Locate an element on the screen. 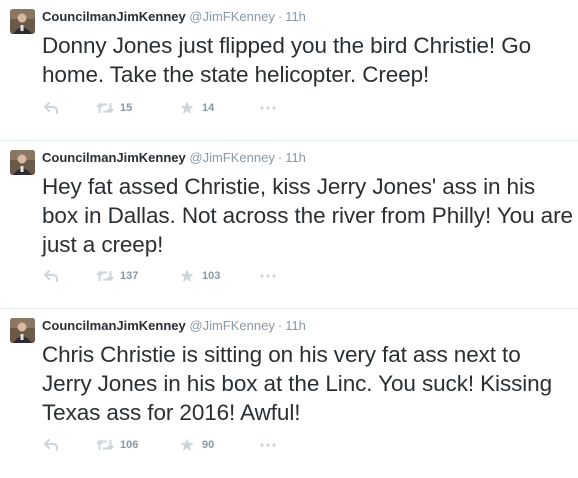  favorite-button: 14 is located at coordinates (197, 108).